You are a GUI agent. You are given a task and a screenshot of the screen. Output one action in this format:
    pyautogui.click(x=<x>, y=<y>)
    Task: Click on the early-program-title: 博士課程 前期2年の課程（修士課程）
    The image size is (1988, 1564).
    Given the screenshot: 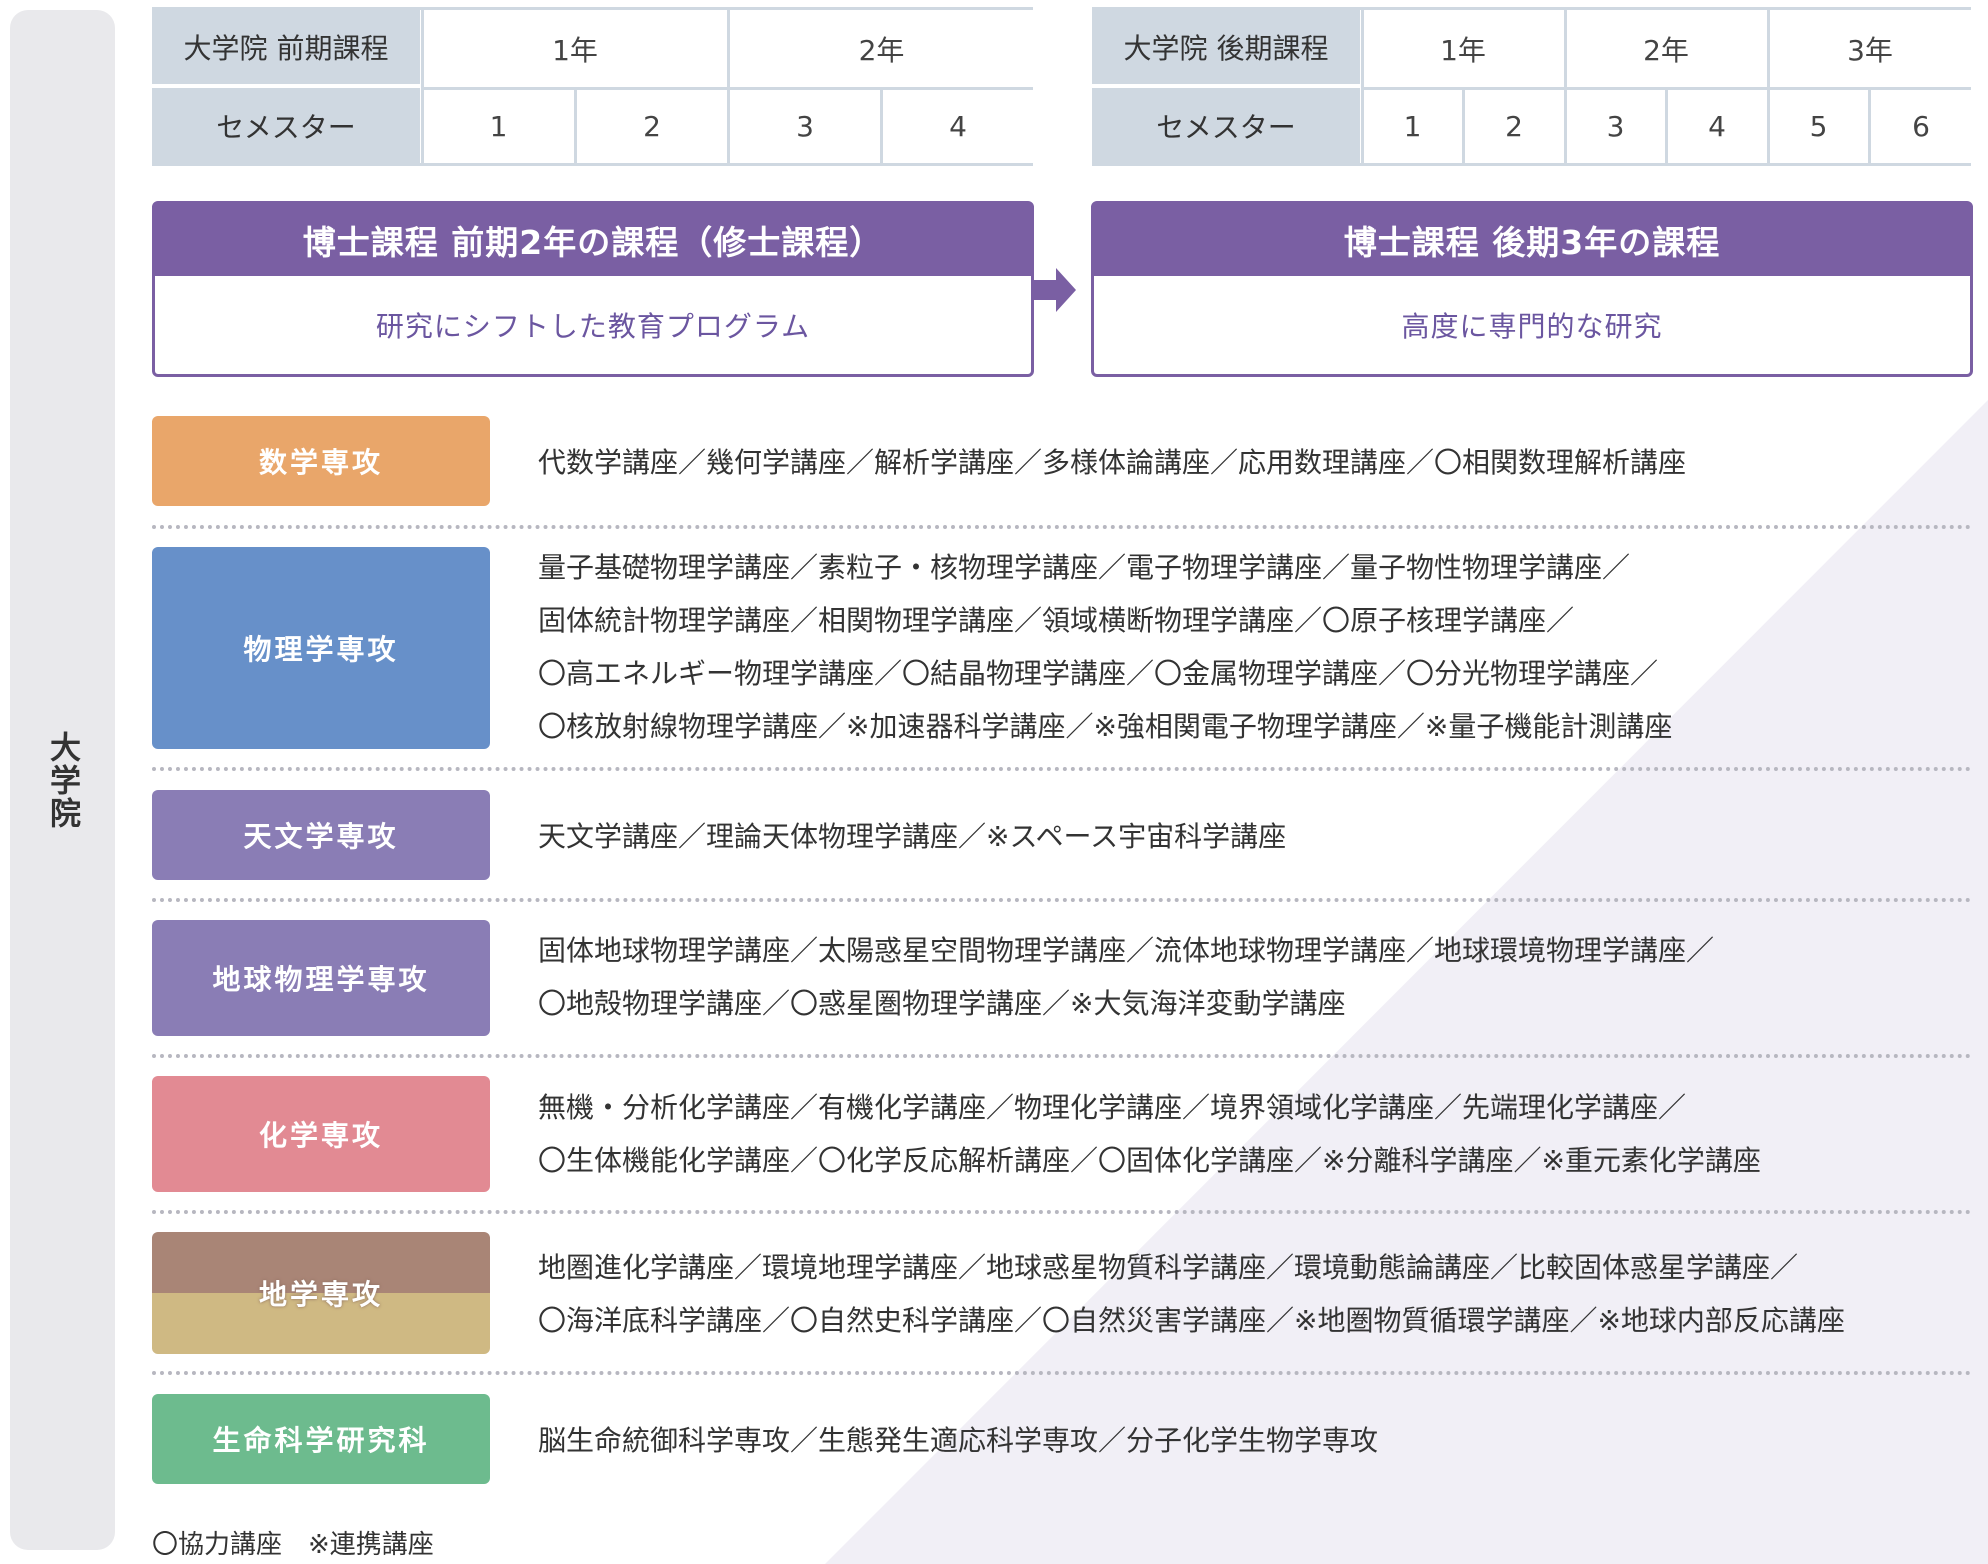 What is the action you would take?
    pyautogui.click(x=593, y=240)
    